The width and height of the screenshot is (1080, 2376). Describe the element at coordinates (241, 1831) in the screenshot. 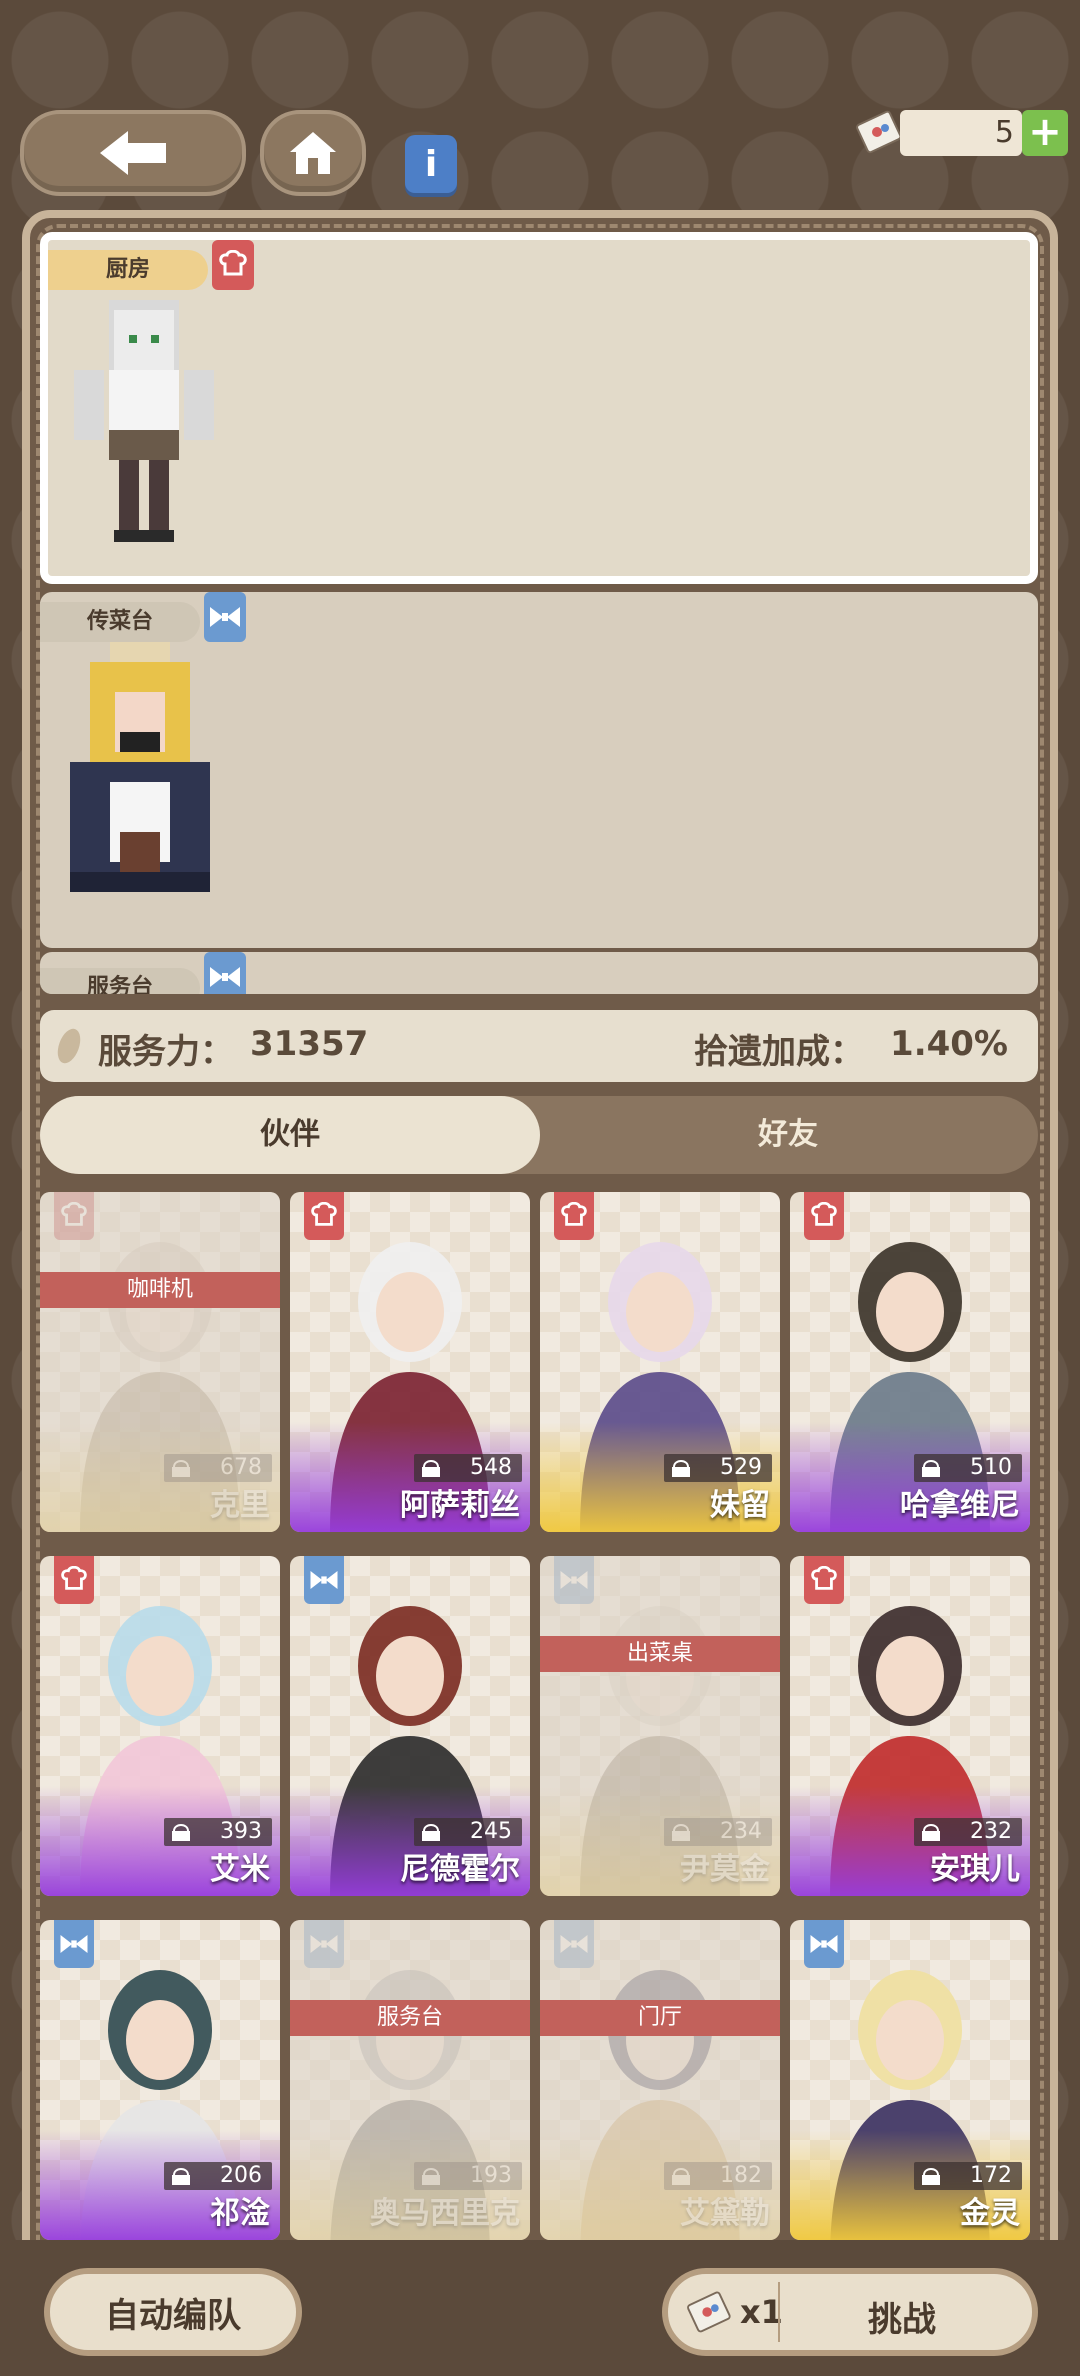

I see `card-power-value: 393` at that location.